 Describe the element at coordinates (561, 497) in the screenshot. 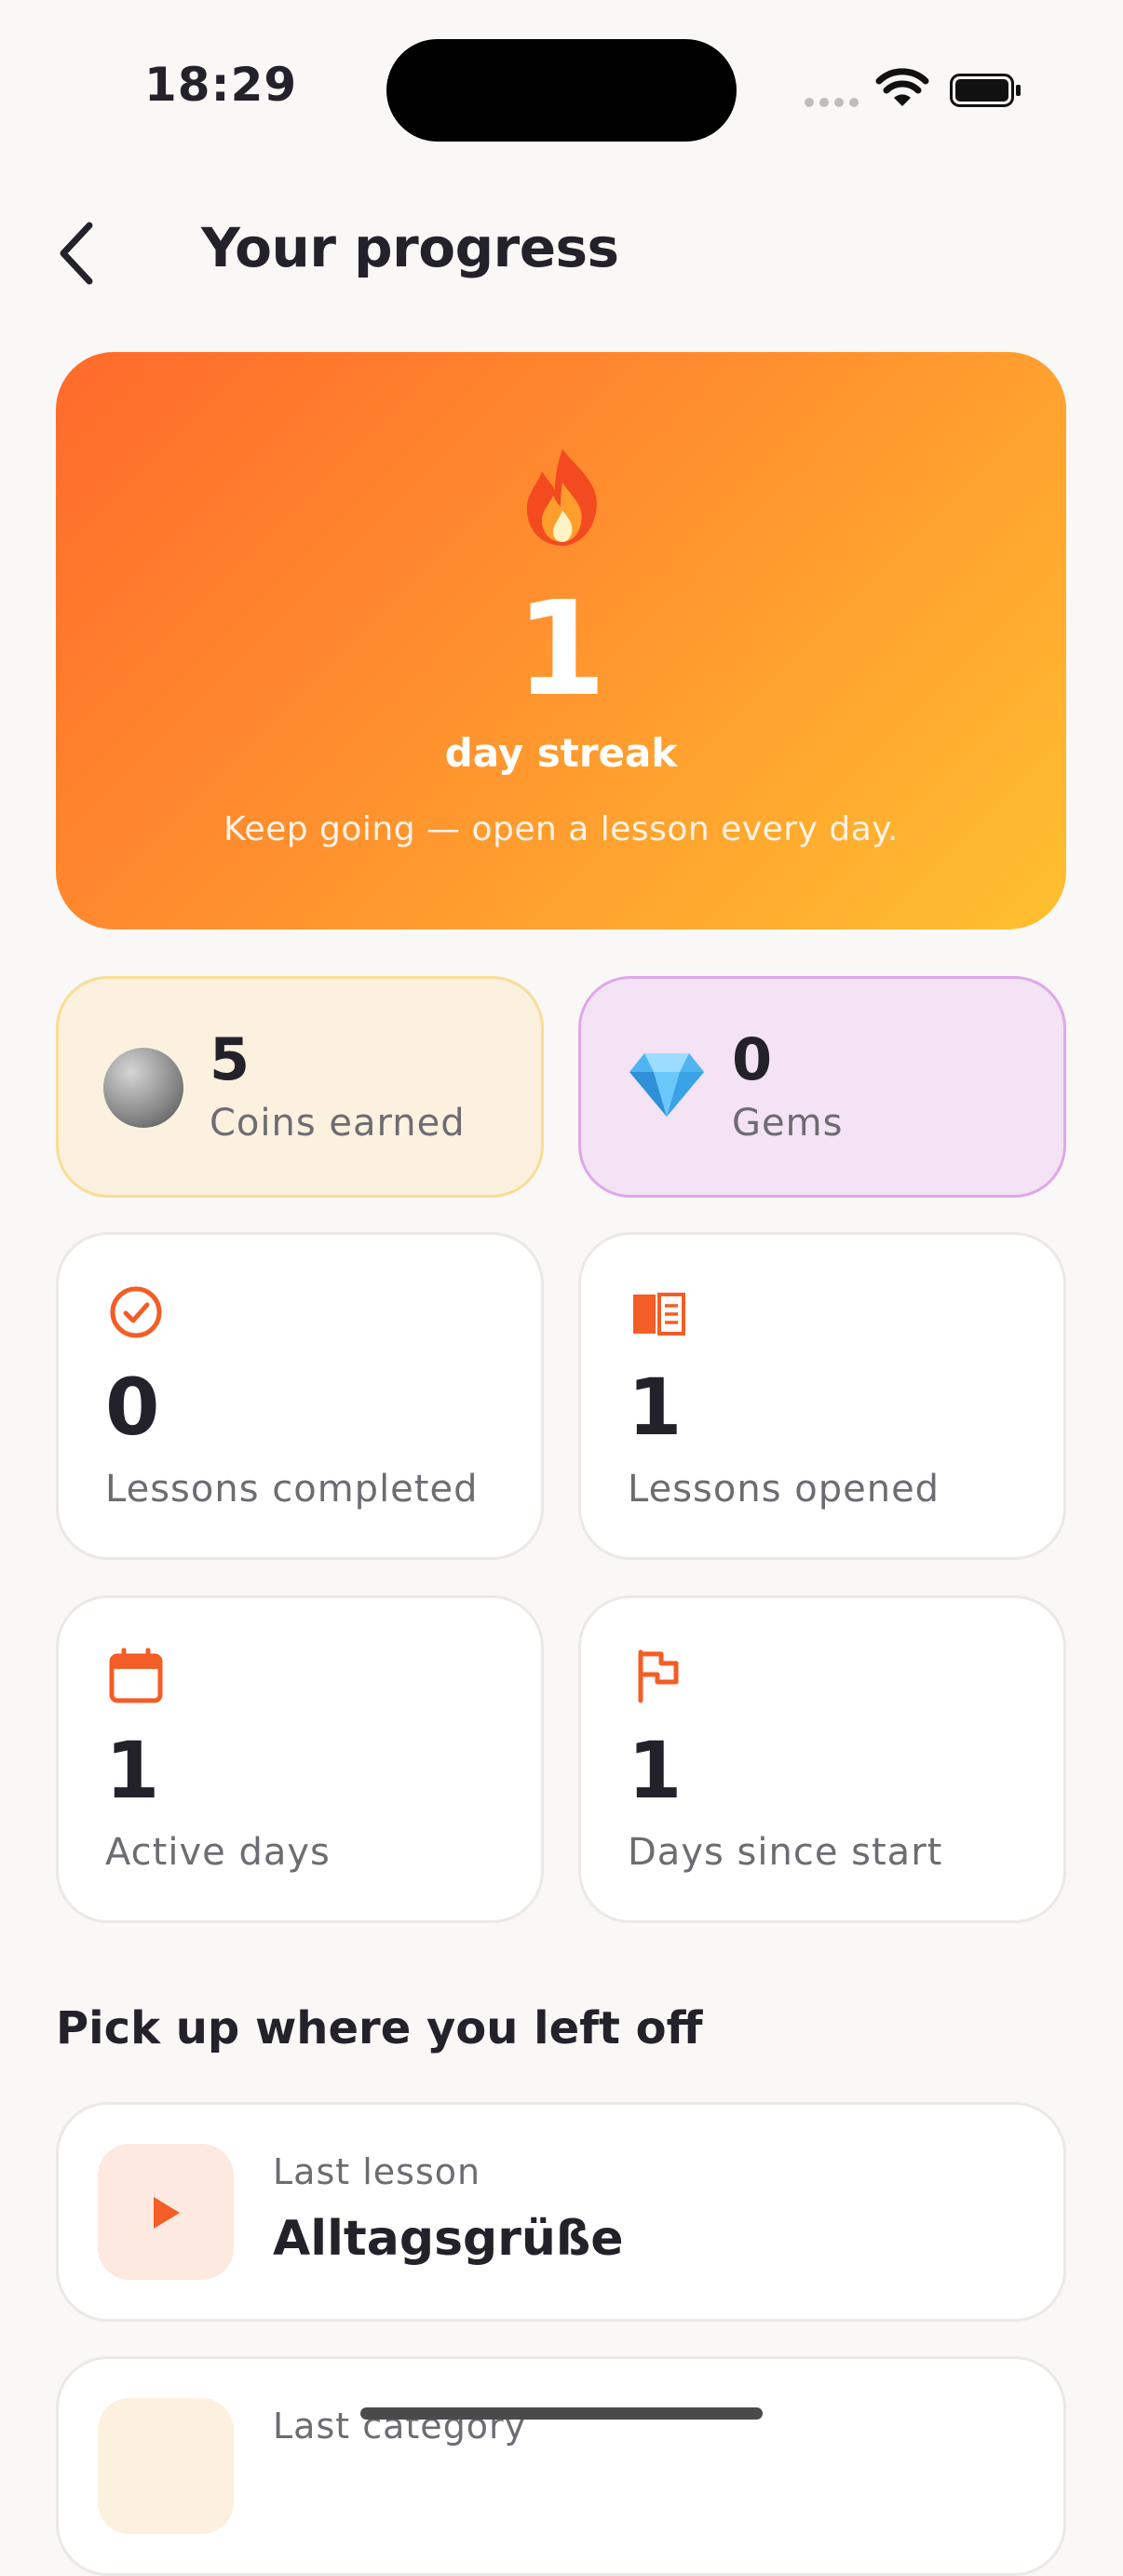

I see `fire-icon` at that location.